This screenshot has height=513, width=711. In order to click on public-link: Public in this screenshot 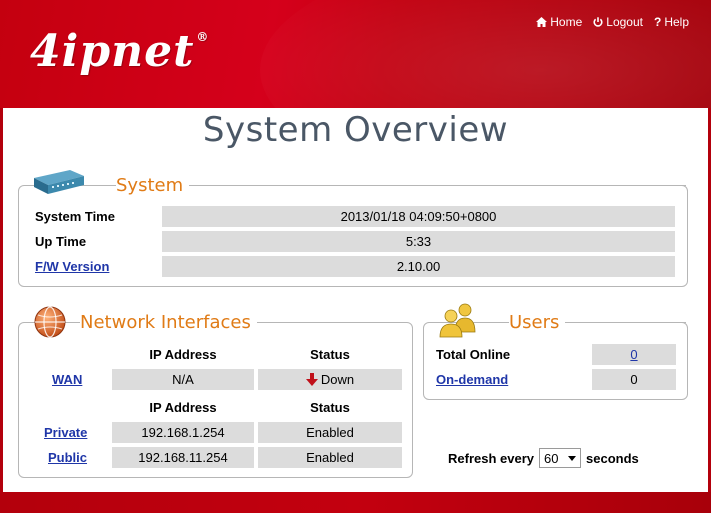, I will do `click(67, 457)`.